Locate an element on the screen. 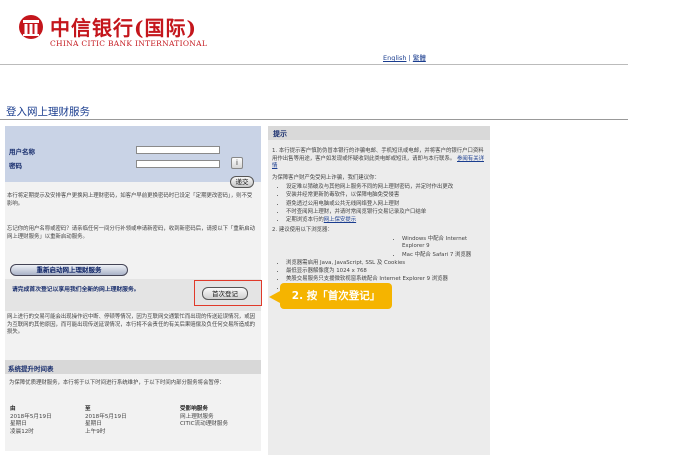 The height and width of the screenshot is (455, 681). maintenance-service-1: 网上理财服务 is located at coordinates (197, 416).